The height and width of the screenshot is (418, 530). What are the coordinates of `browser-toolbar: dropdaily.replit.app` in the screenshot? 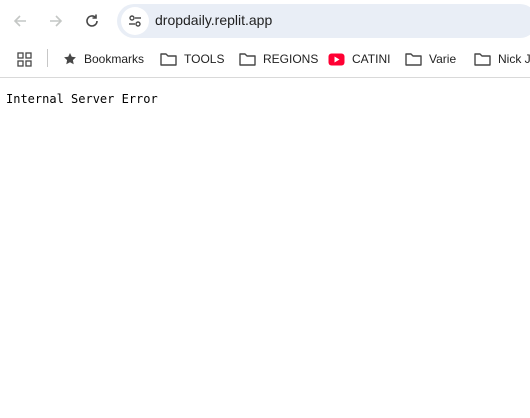 It's located at (265, 21).